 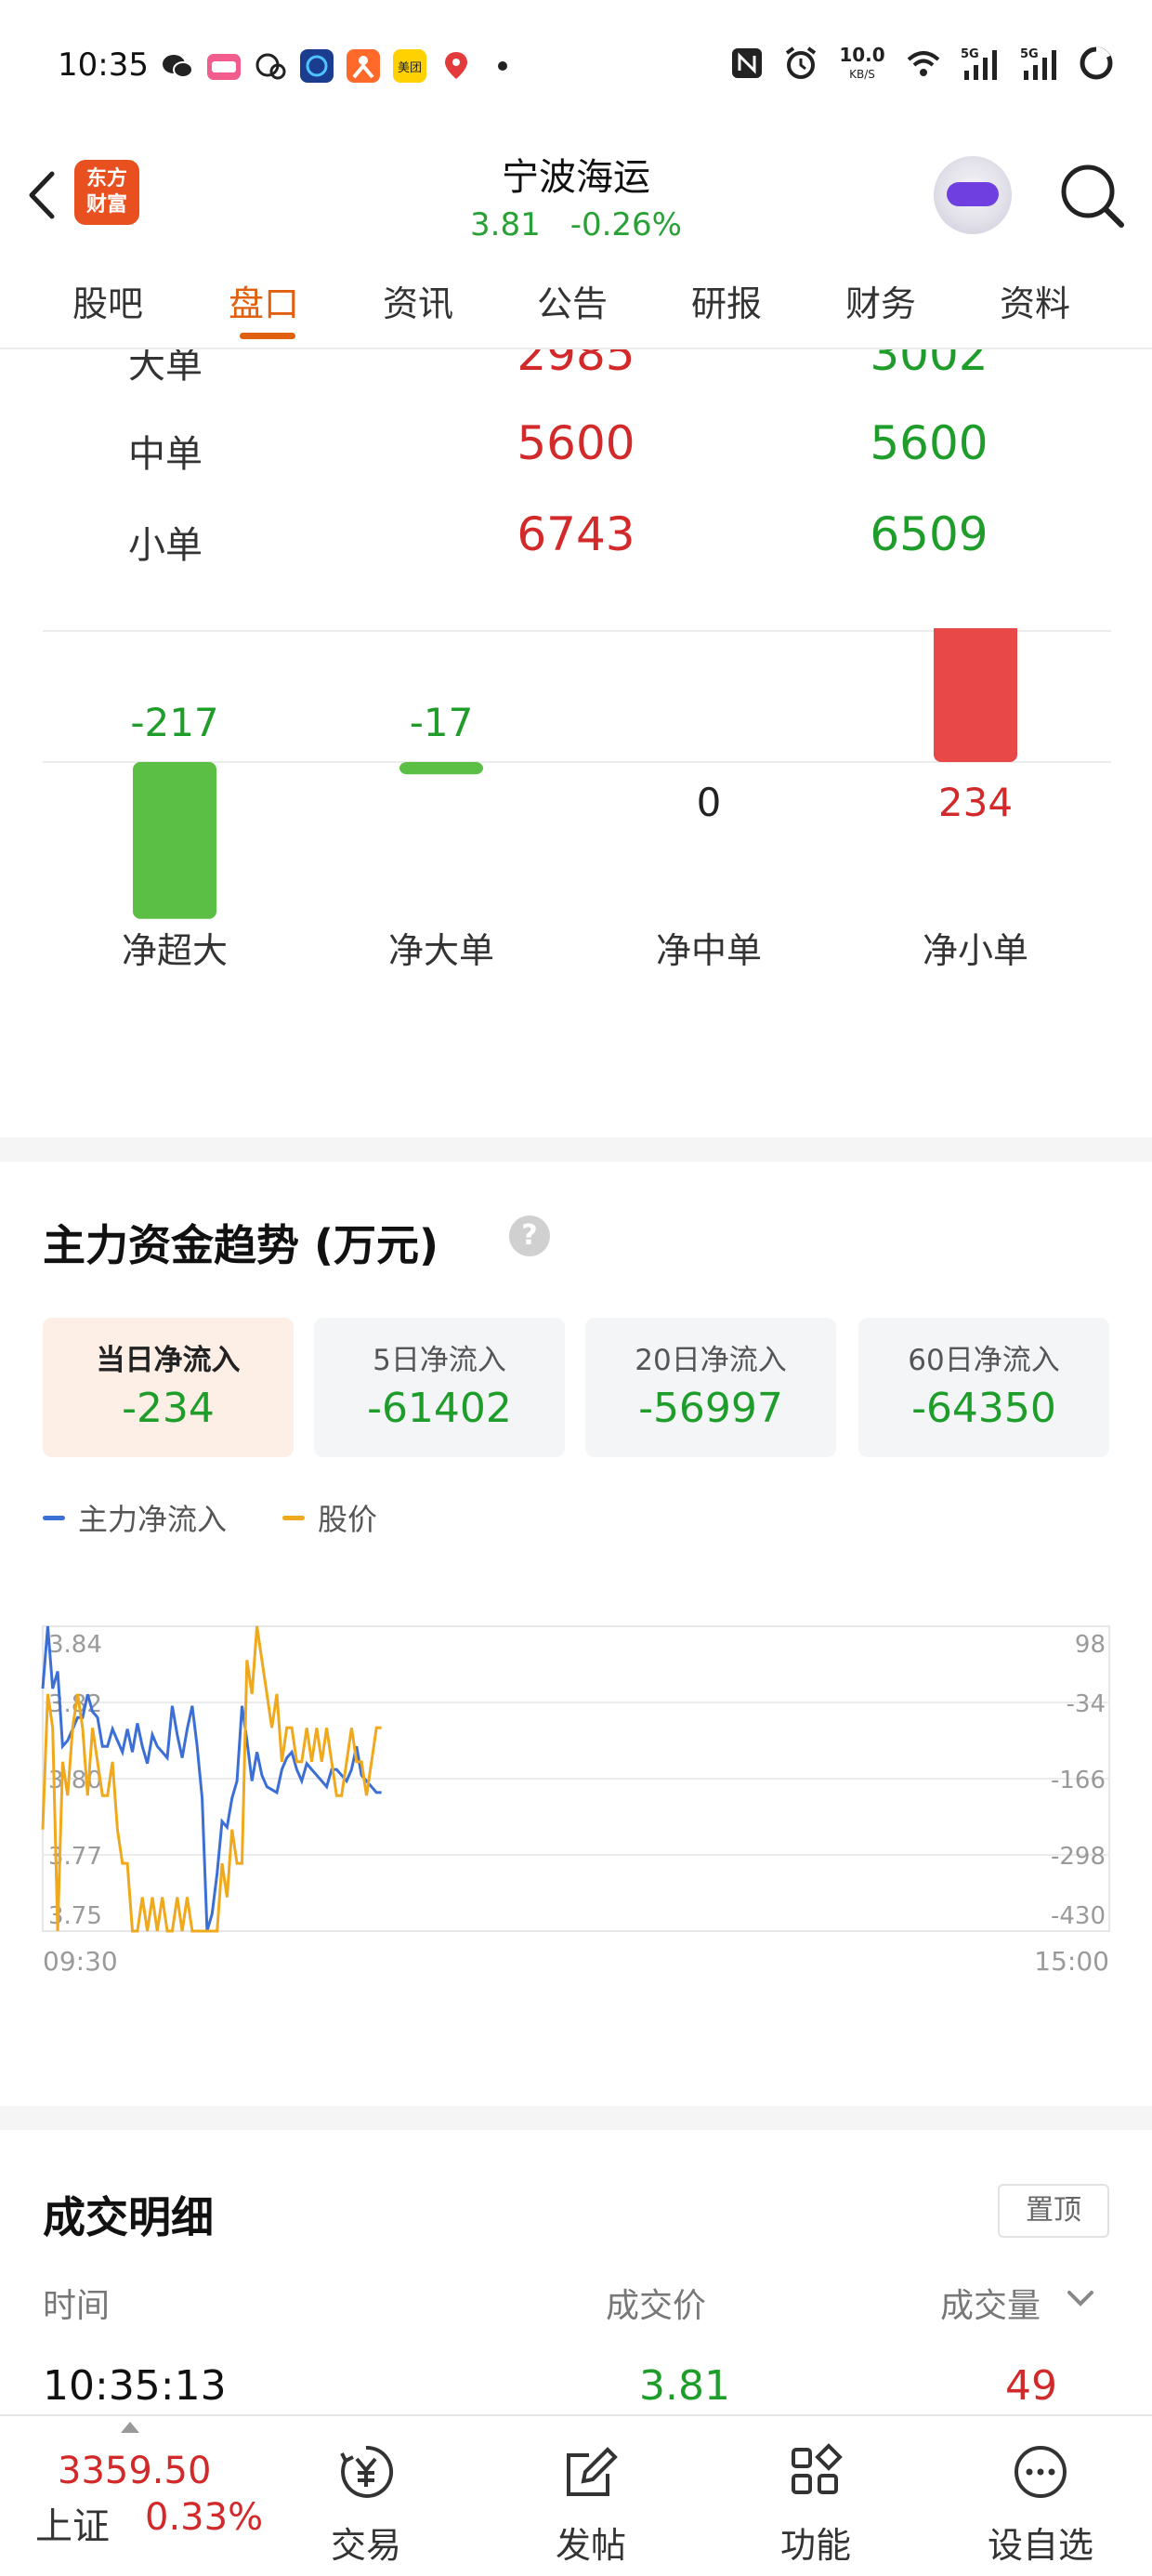 What do you see at coordinates (975, 802) in the screenshot?
I see `bar-value-label: 234` at bounding box center [975, 802].